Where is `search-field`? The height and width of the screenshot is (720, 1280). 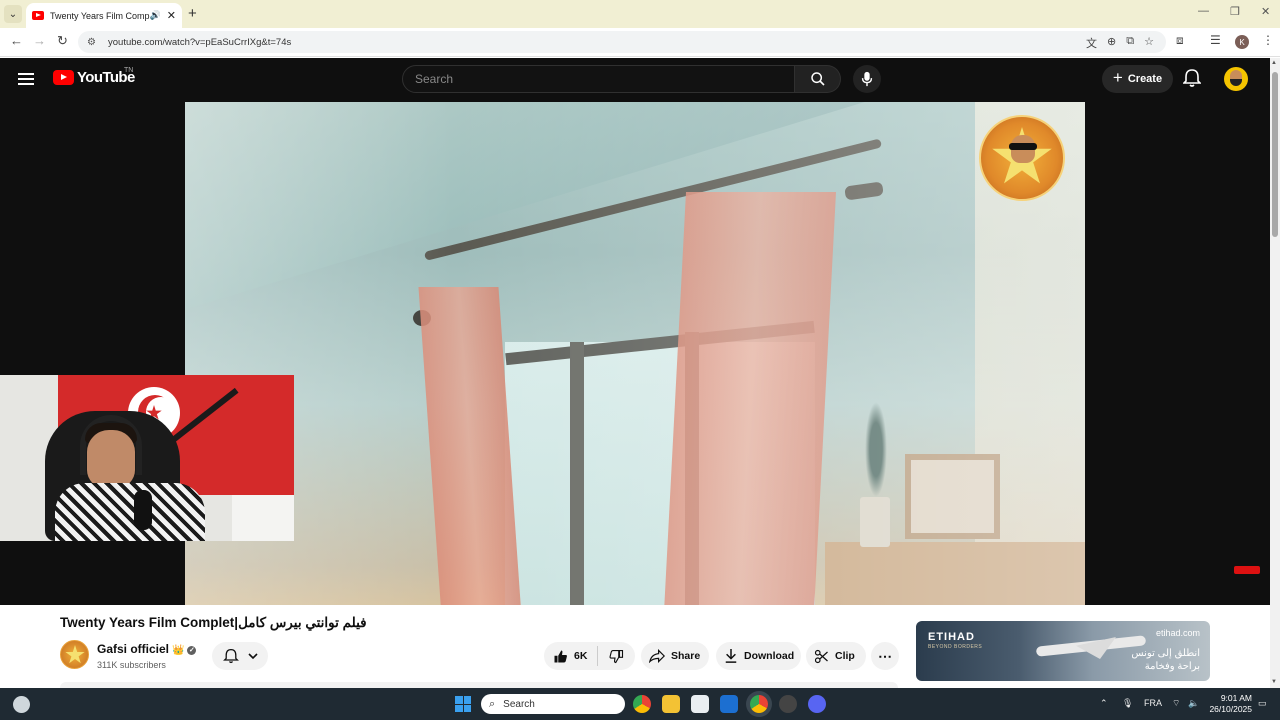
search-field is located at coordinates (598, 79).